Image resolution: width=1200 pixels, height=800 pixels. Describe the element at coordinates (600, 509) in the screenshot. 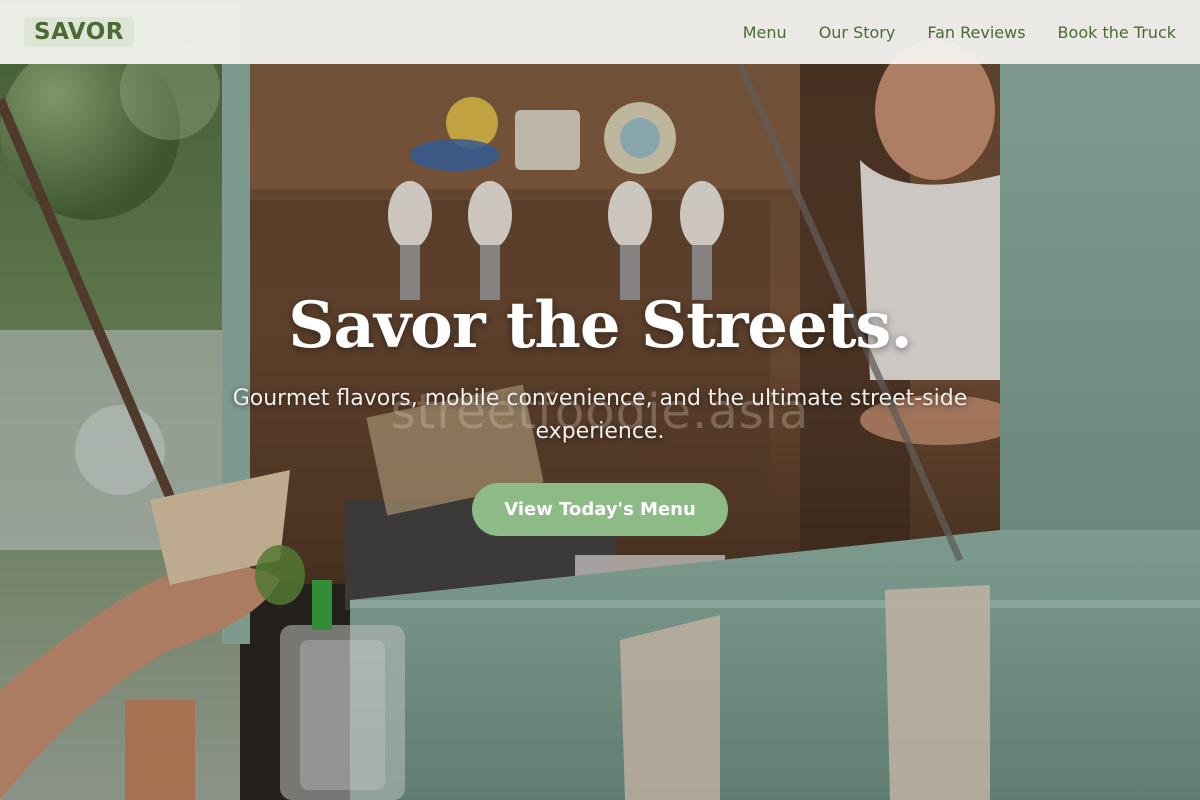

I see `view-menu-button: View Today's Menu` at that location.